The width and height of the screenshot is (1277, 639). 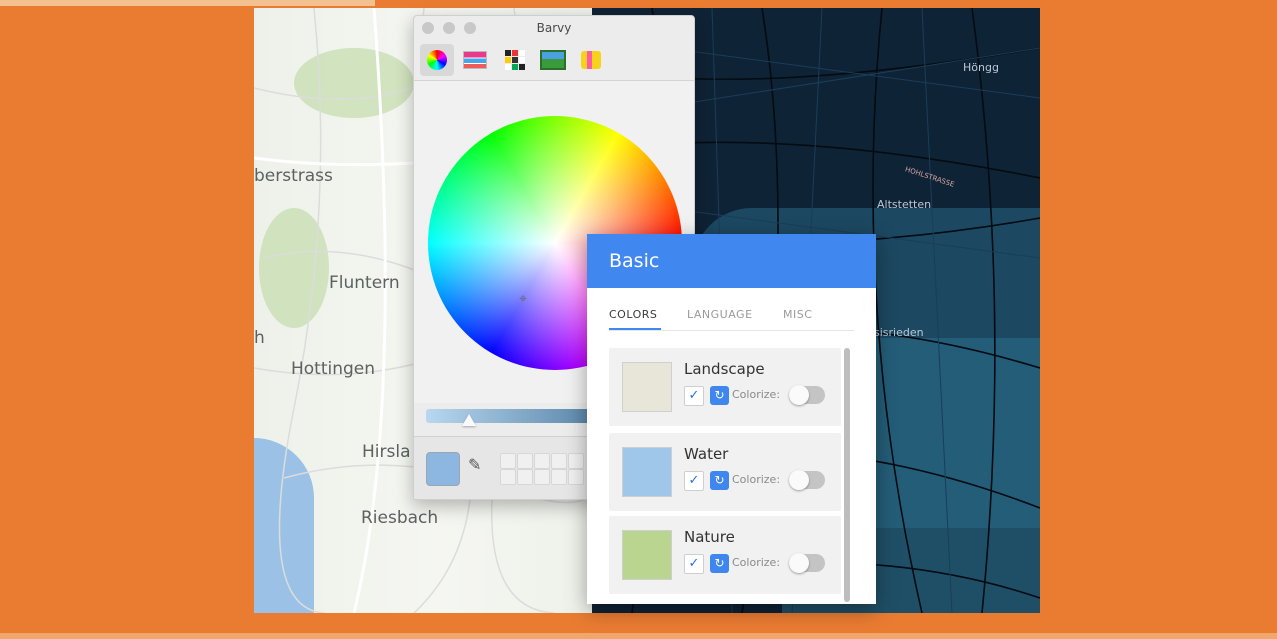 I want to click on color-sliders-tab, so click(x=475, y=60).